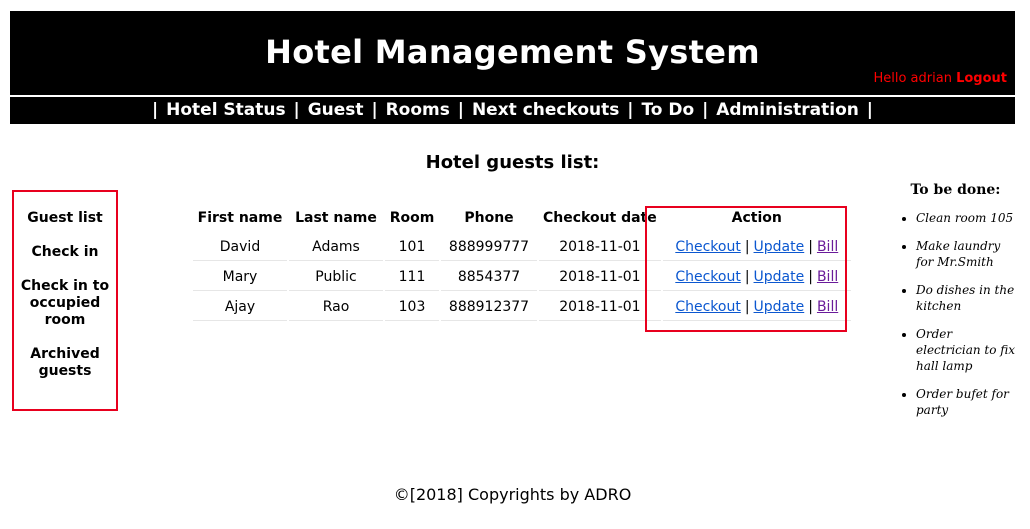 This screenshot has height=529, width=1030. I want to click on column-header-room: Room, so click(412, 218).